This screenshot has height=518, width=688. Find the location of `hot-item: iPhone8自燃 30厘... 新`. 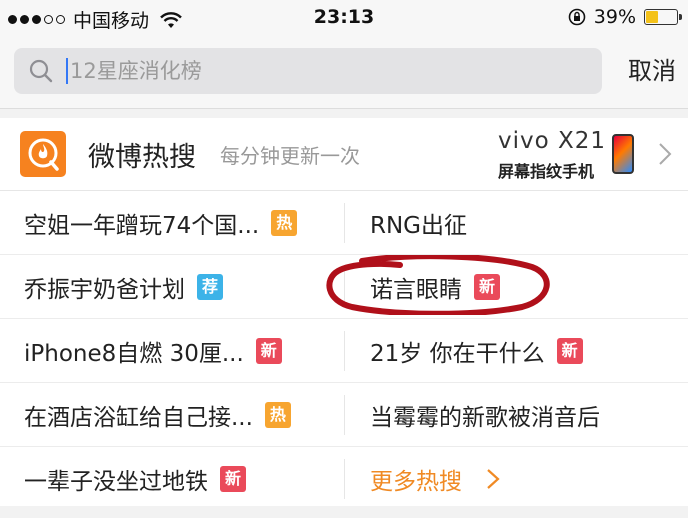

hot-item: iPhone8自燃 30厘... 新 is located at coordinates (179, 350).